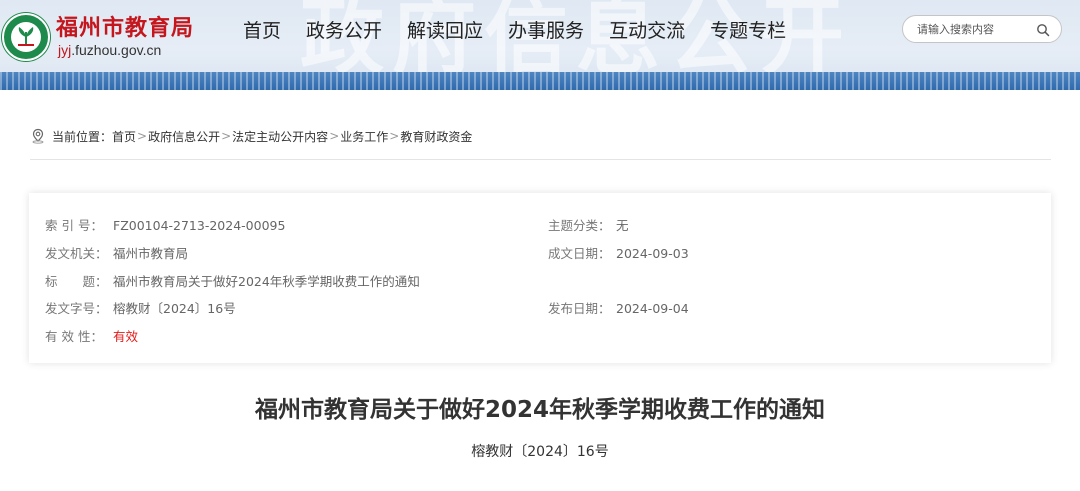 The width and height of the screenshot is (1080, 491). Describe the element at coordinates (74, 336) in the screenshot. I see `info-validity-label: 有 效 性：` at that location.